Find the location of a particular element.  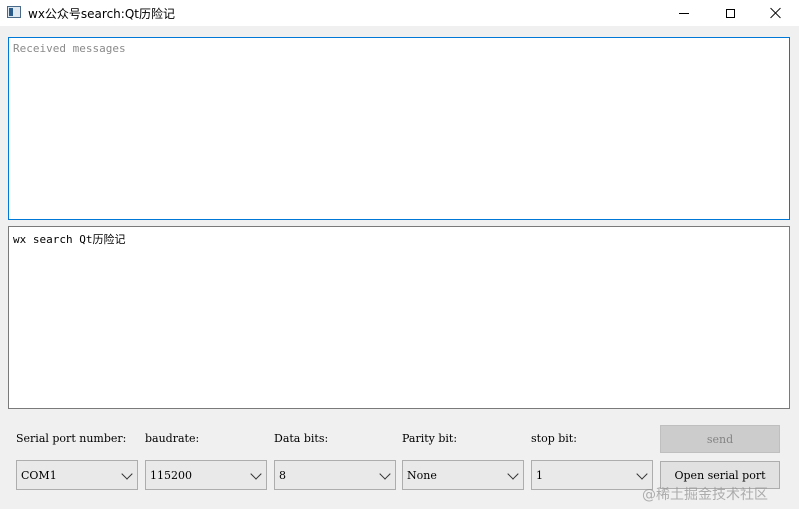

serial-port-value: COM1 is located at coordinates (39, 475).